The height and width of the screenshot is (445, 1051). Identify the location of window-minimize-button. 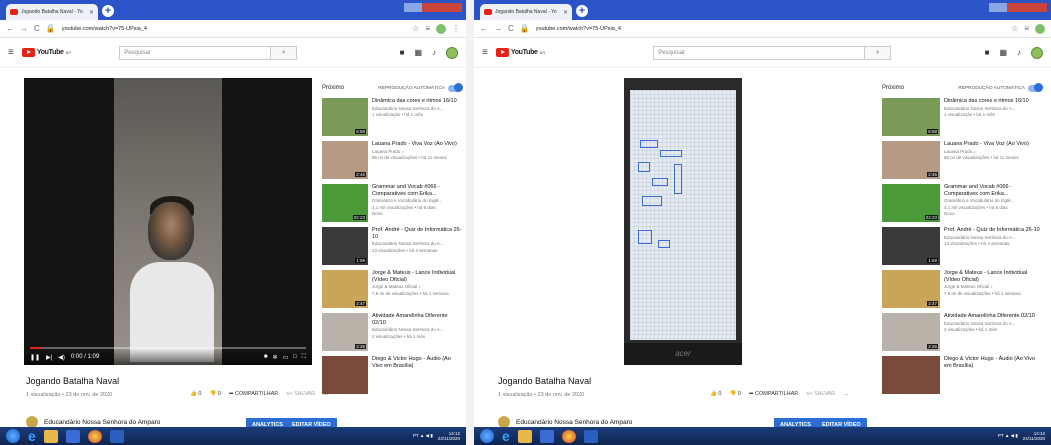
(998, 7).